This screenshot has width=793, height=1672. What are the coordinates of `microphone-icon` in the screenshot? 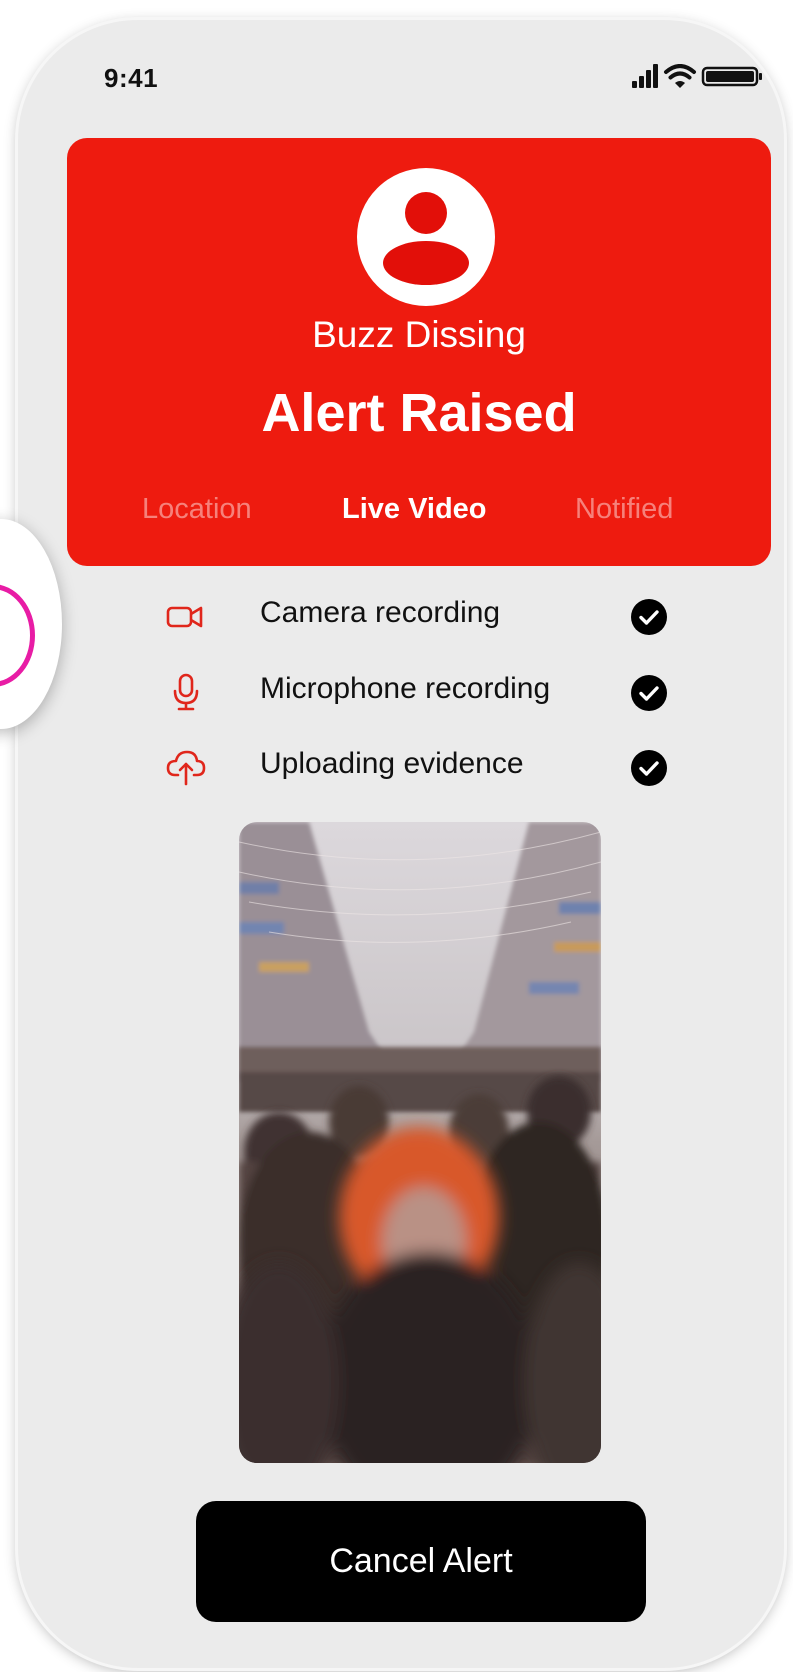 It's located at (186, 692).